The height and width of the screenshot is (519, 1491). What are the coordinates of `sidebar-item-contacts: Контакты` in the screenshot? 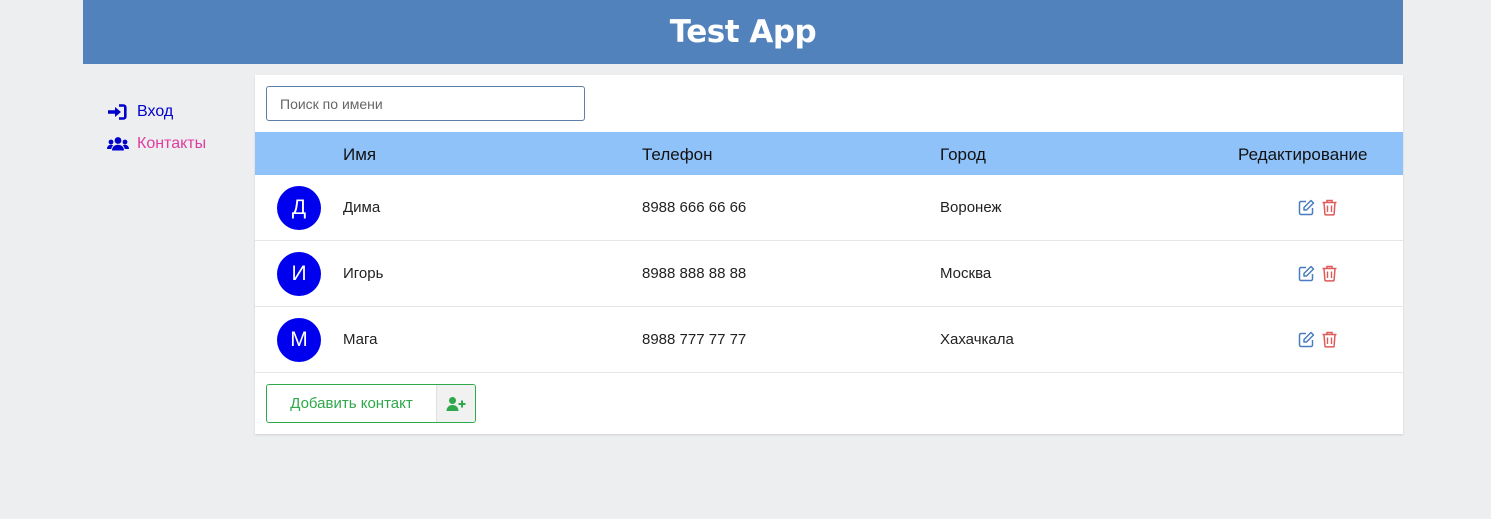 It's located at (177, 144).